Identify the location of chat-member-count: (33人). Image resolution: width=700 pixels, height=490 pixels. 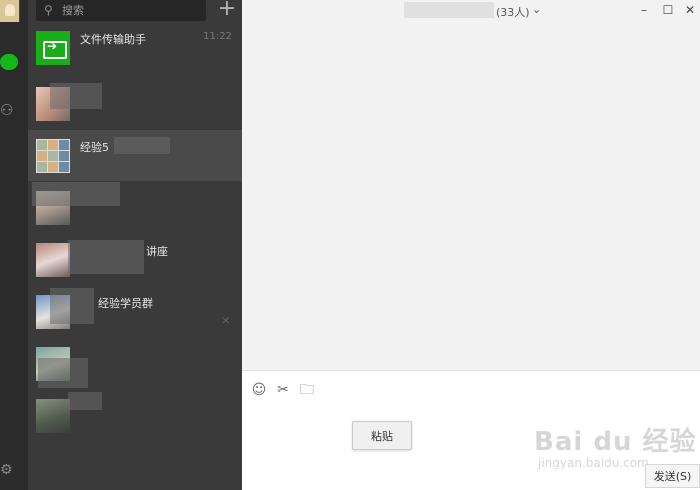
(513, 12).